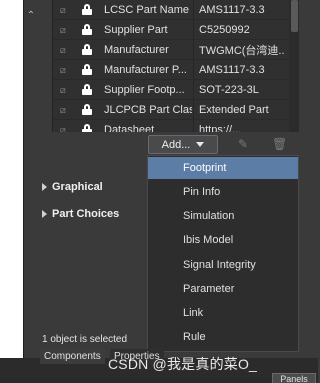 The height and width of the screenshot is (383, 320). Describe the element at coordinates (294, 378) in the screenshot. I see `panels-button: Panels` at that location.